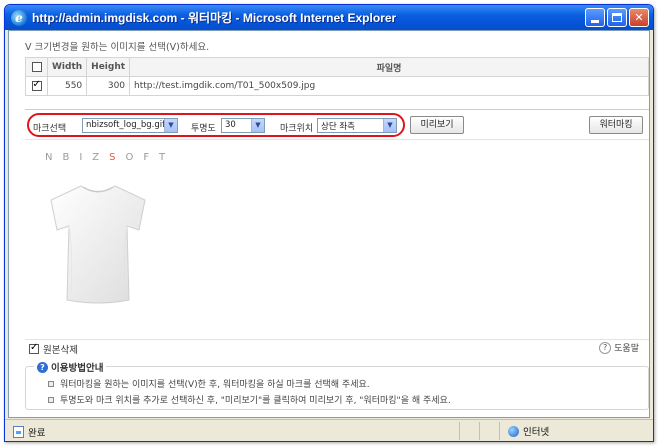 Image resolution: width=660 pixels, height=448 pixels. I want to click on minimize-button, so click(595, 17).